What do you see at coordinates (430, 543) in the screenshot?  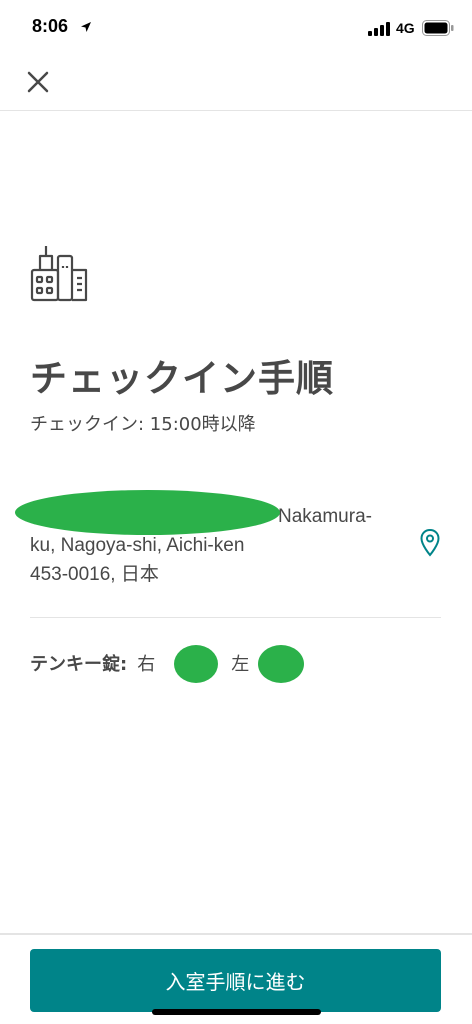 I see `map-pin-icon` at bounding box center [430, 543].